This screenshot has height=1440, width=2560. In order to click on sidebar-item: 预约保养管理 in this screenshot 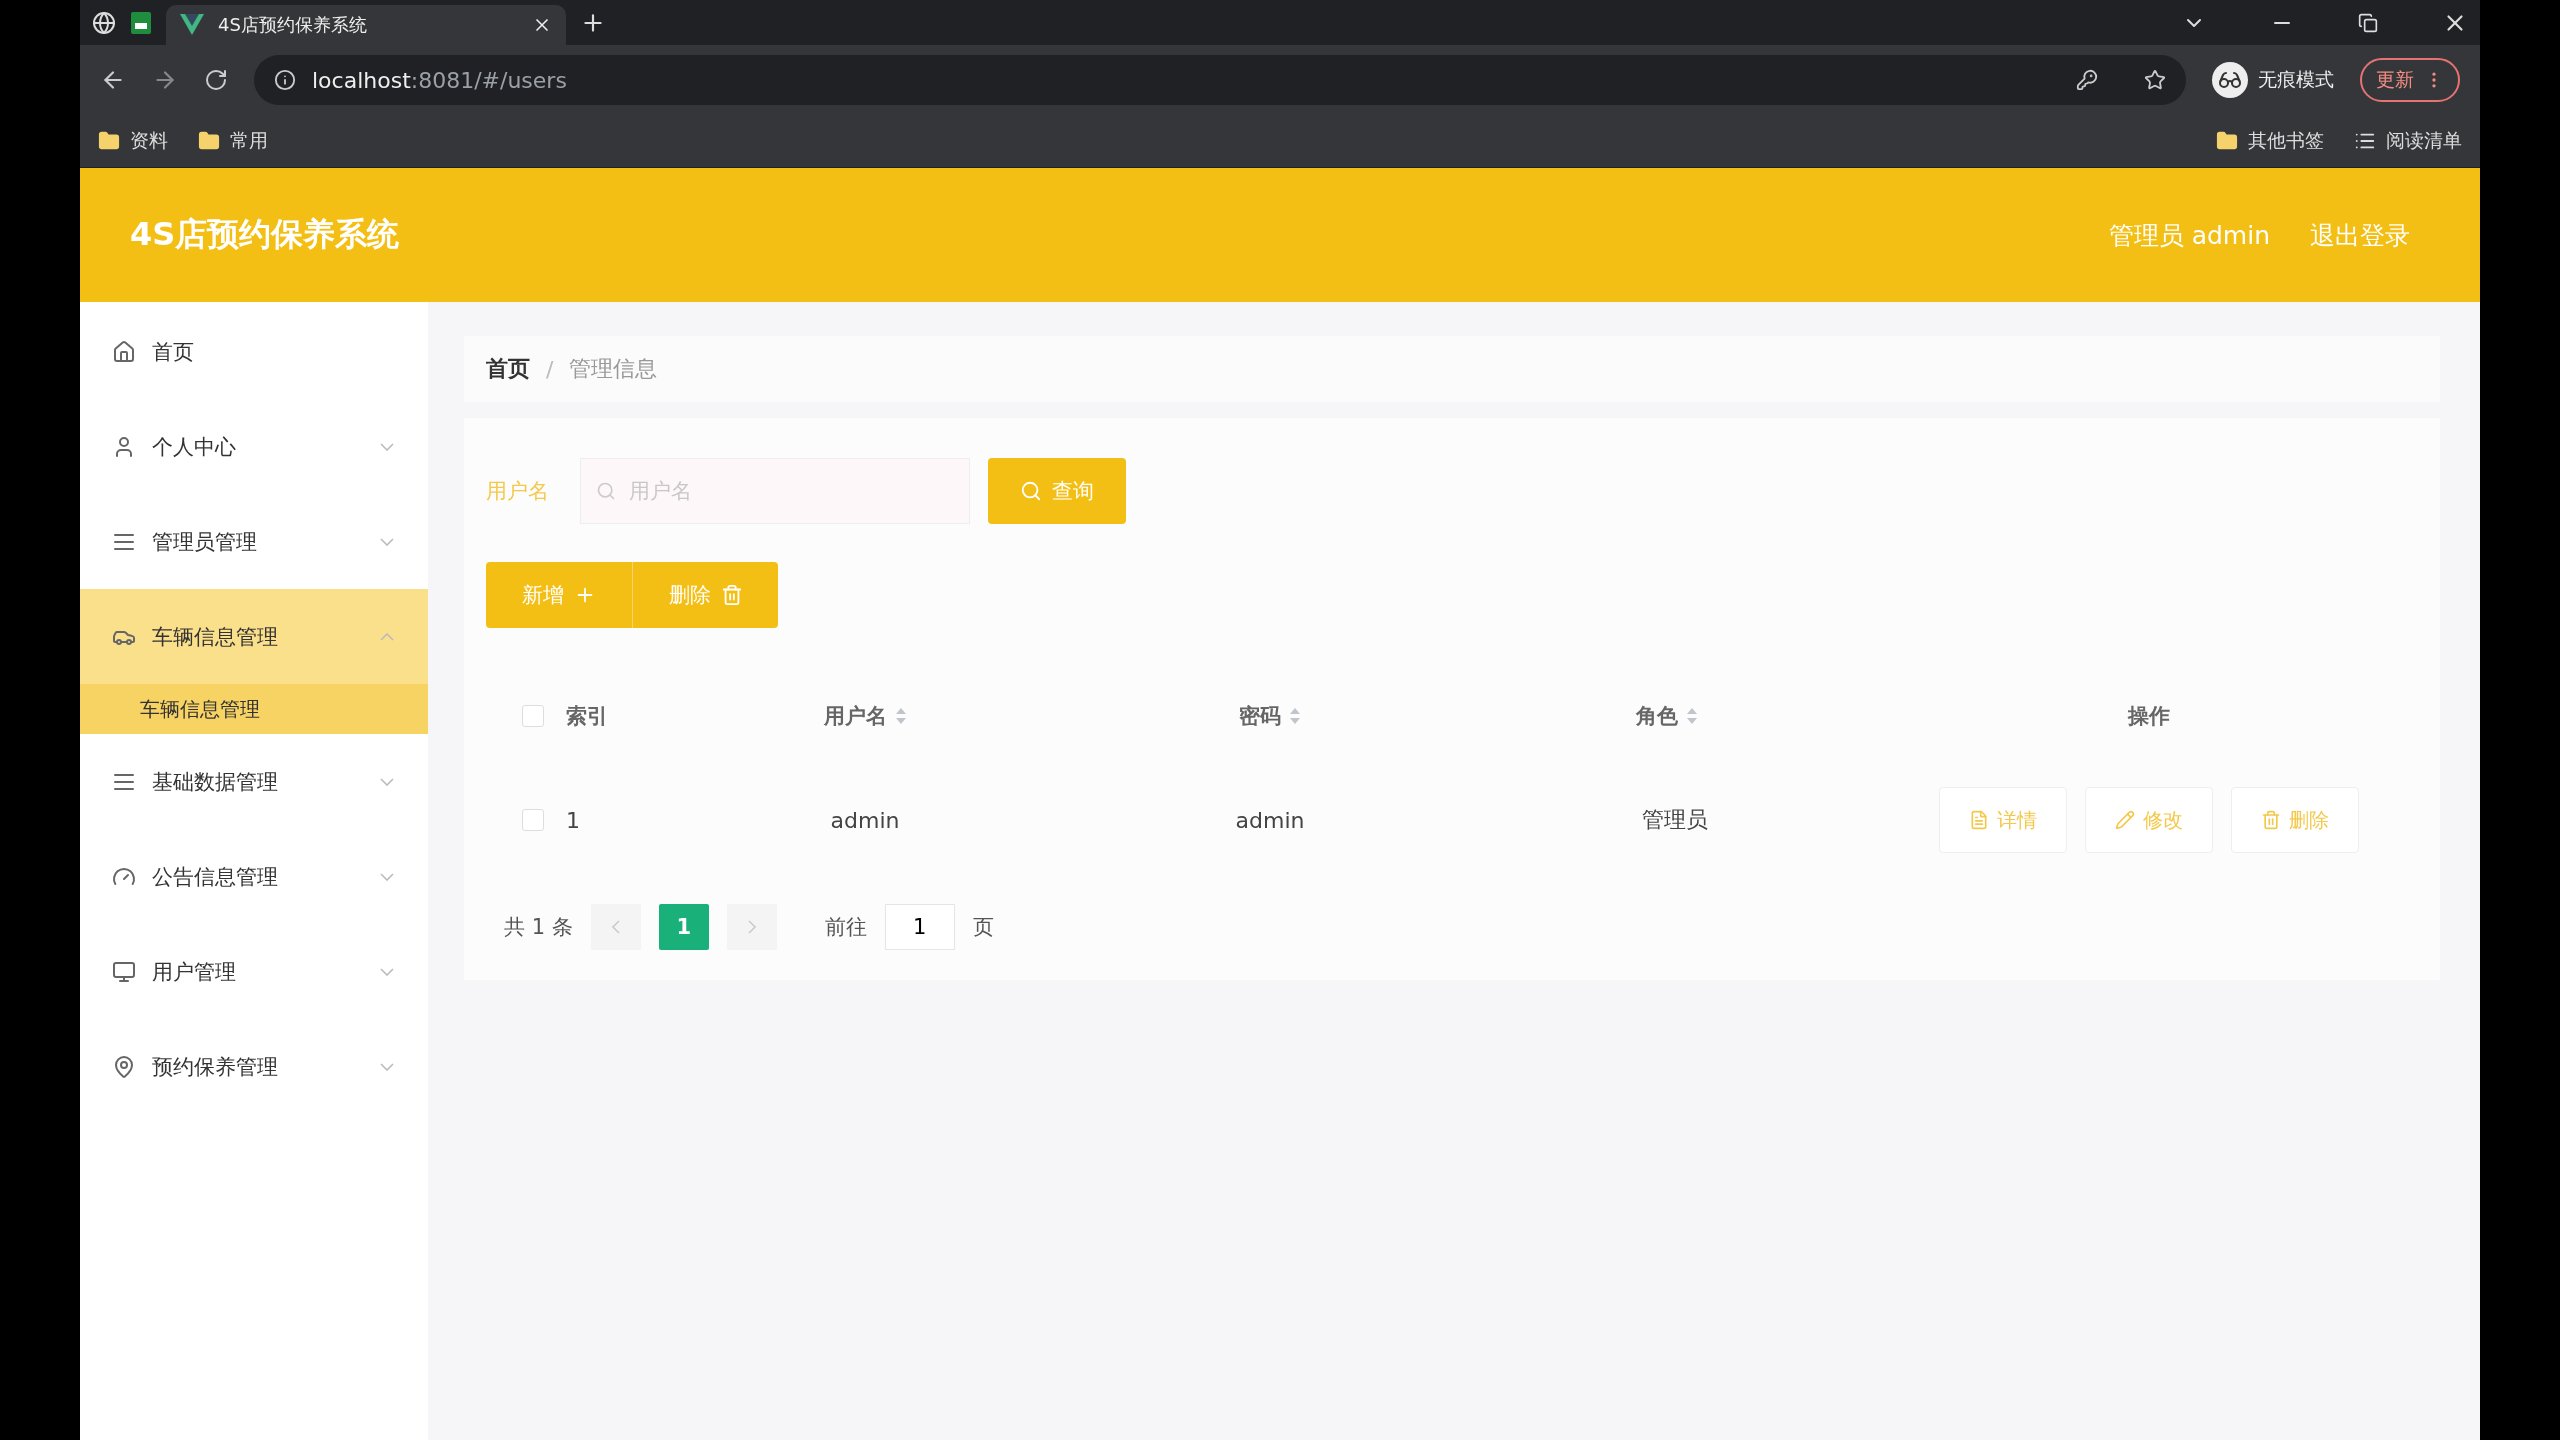, I will do `click(254, 1066)`.